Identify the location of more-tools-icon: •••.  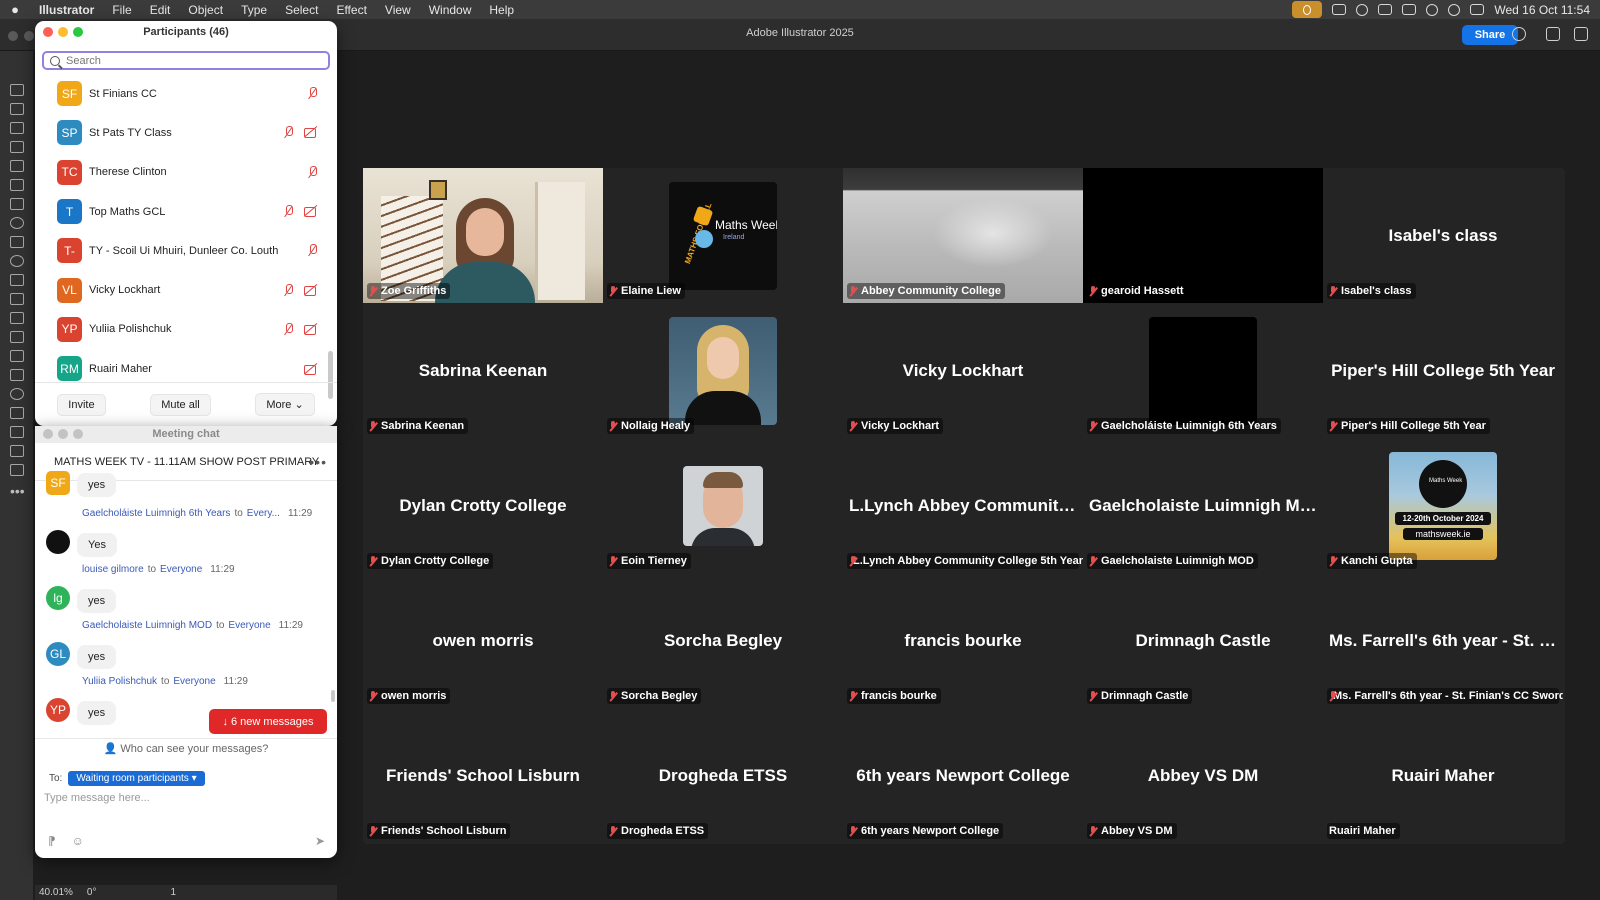
(21, 491).